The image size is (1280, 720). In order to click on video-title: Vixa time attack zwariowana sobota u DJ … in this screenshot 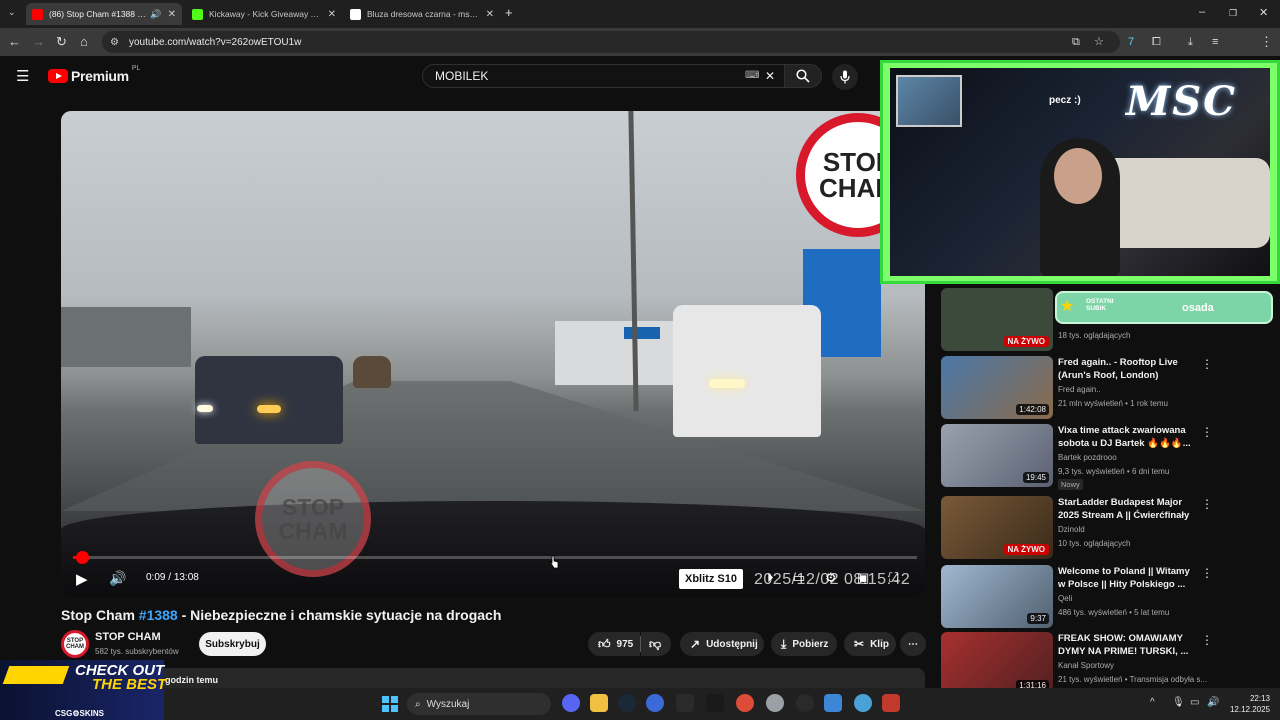, I will do `click(1128, 437)`.